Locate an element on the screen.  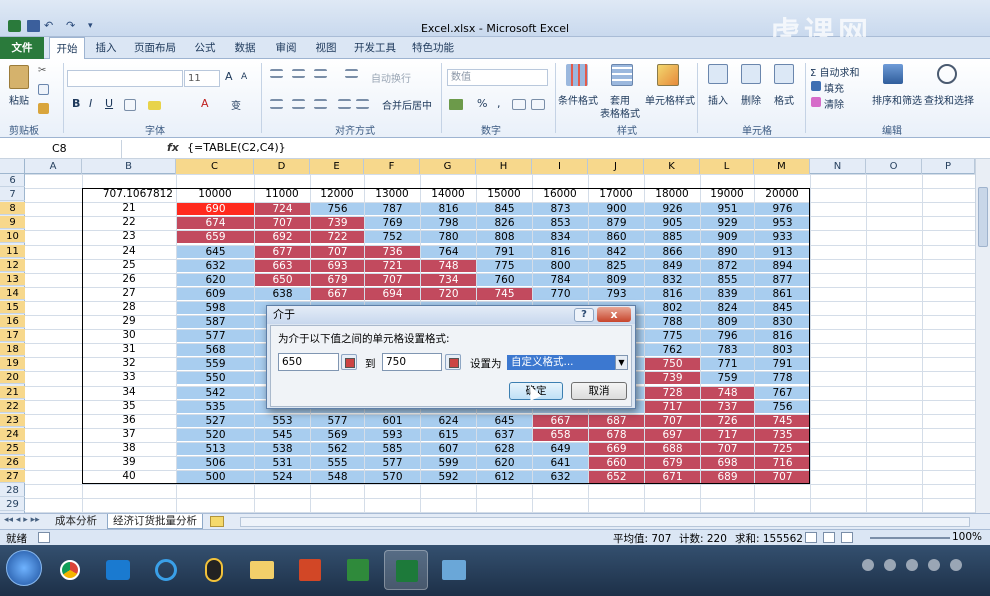
table-cell: 900 is located at coordinates (616, 209).